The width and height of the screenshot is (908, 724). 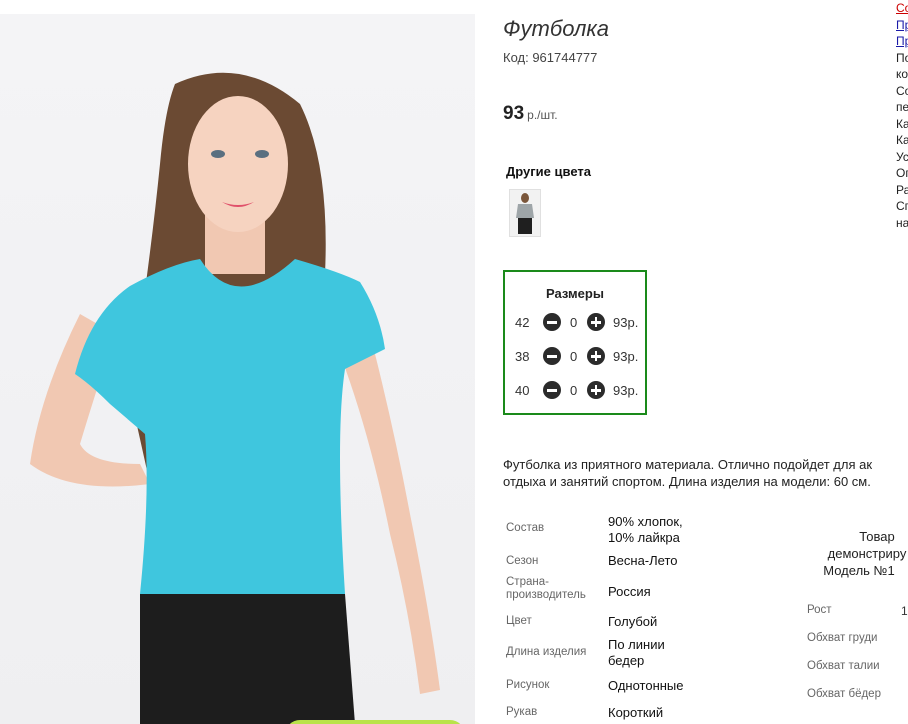 I want to click on size-value: 38, so click(x=522, y=356).